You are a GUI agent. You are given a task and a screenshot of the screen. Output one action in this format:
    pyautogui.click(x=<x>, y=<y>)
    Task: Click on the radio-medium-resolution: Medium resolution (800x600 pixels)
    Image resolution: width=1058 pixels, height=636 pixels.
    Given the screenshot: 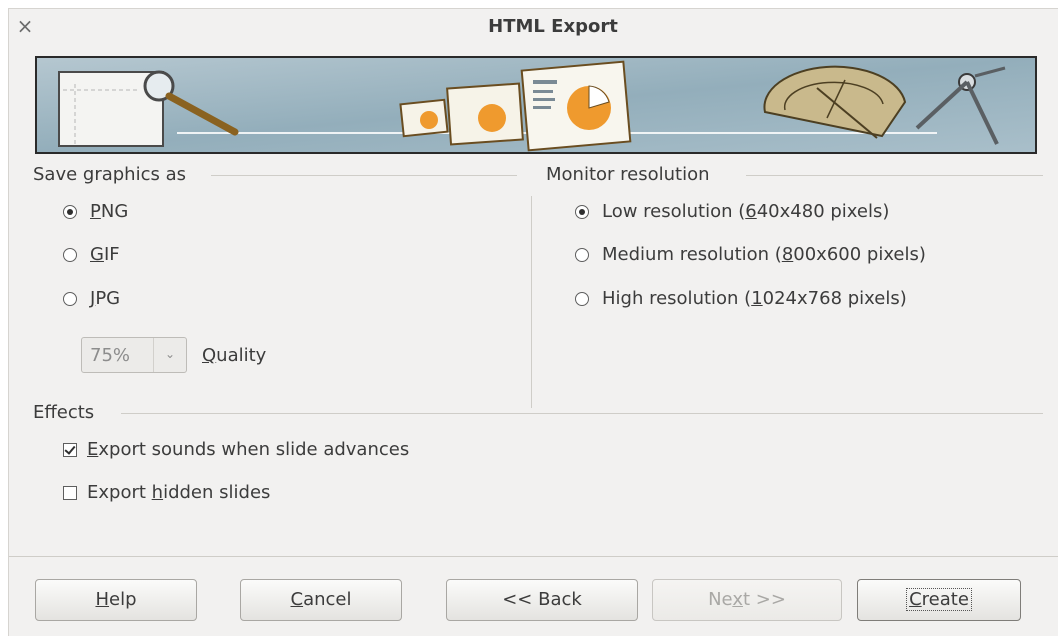 What is the action you would take?
    pyautogui.click(x=750, y=254)
    